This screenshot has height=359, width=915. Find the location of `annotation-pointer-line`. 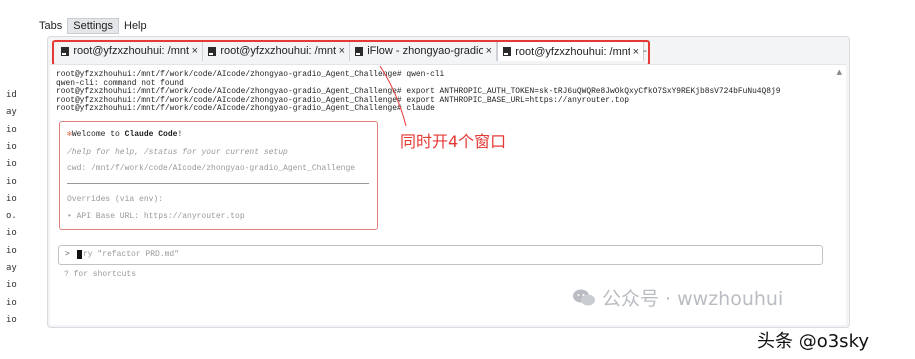

annotation-pointer-line is located at coordinates (393, 96).